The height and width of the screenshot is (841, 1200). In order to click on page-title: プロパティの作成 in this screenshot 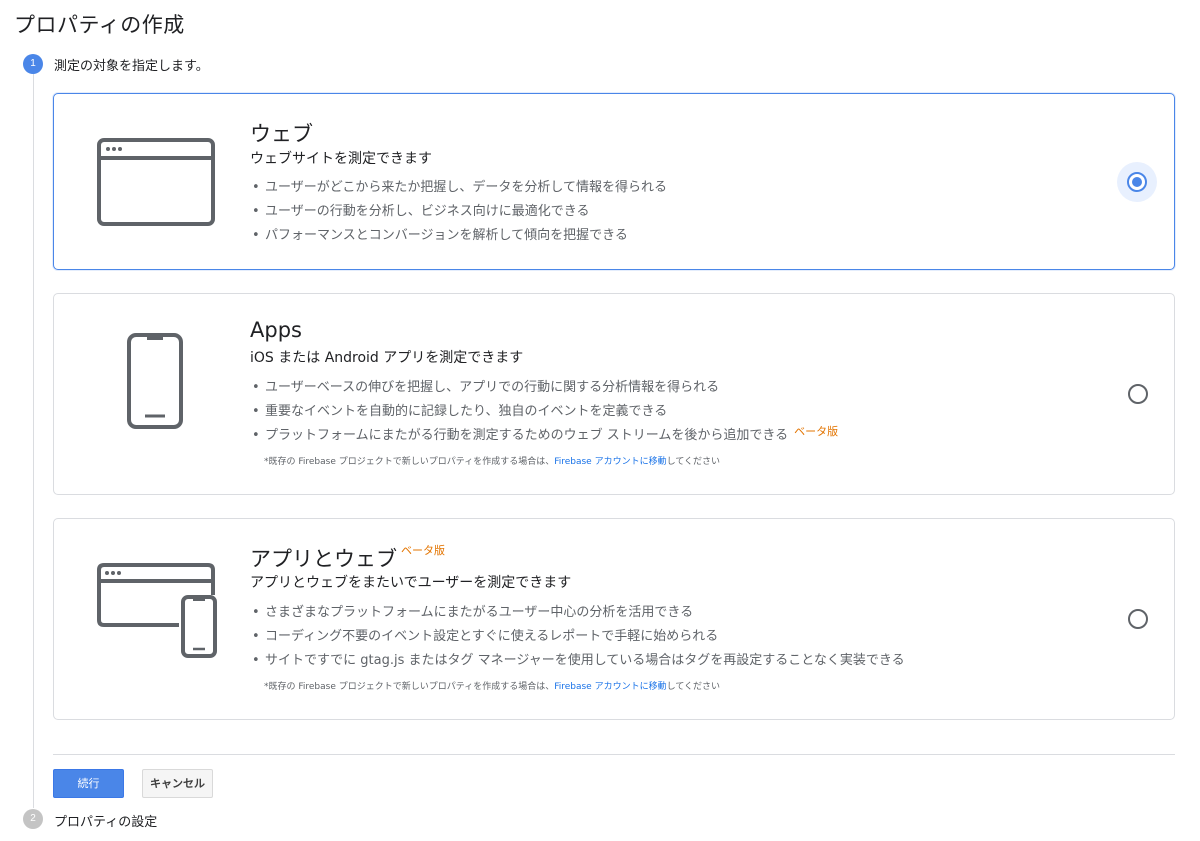, I will do `click(99, 25)`.